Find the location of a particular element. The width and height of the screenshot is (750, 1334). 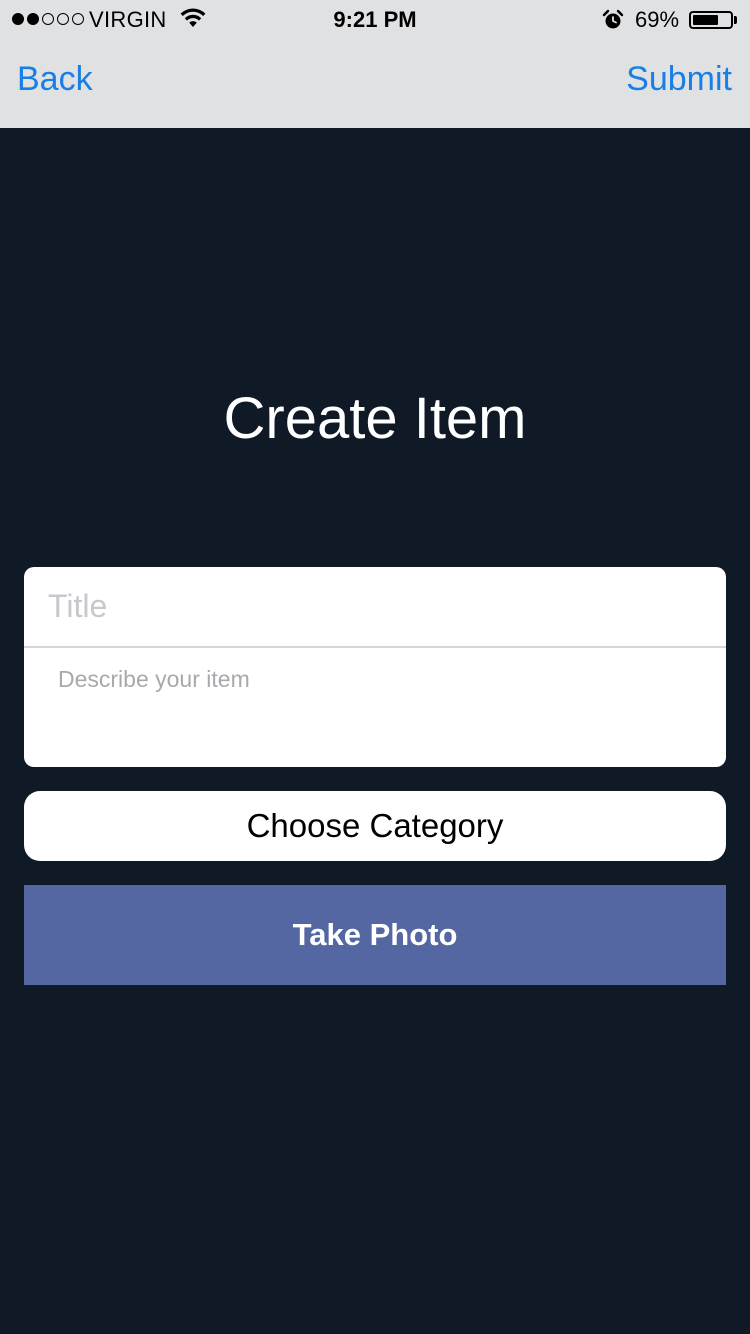

choose-category-button: Choose Category is located at coordinates (375, 826).